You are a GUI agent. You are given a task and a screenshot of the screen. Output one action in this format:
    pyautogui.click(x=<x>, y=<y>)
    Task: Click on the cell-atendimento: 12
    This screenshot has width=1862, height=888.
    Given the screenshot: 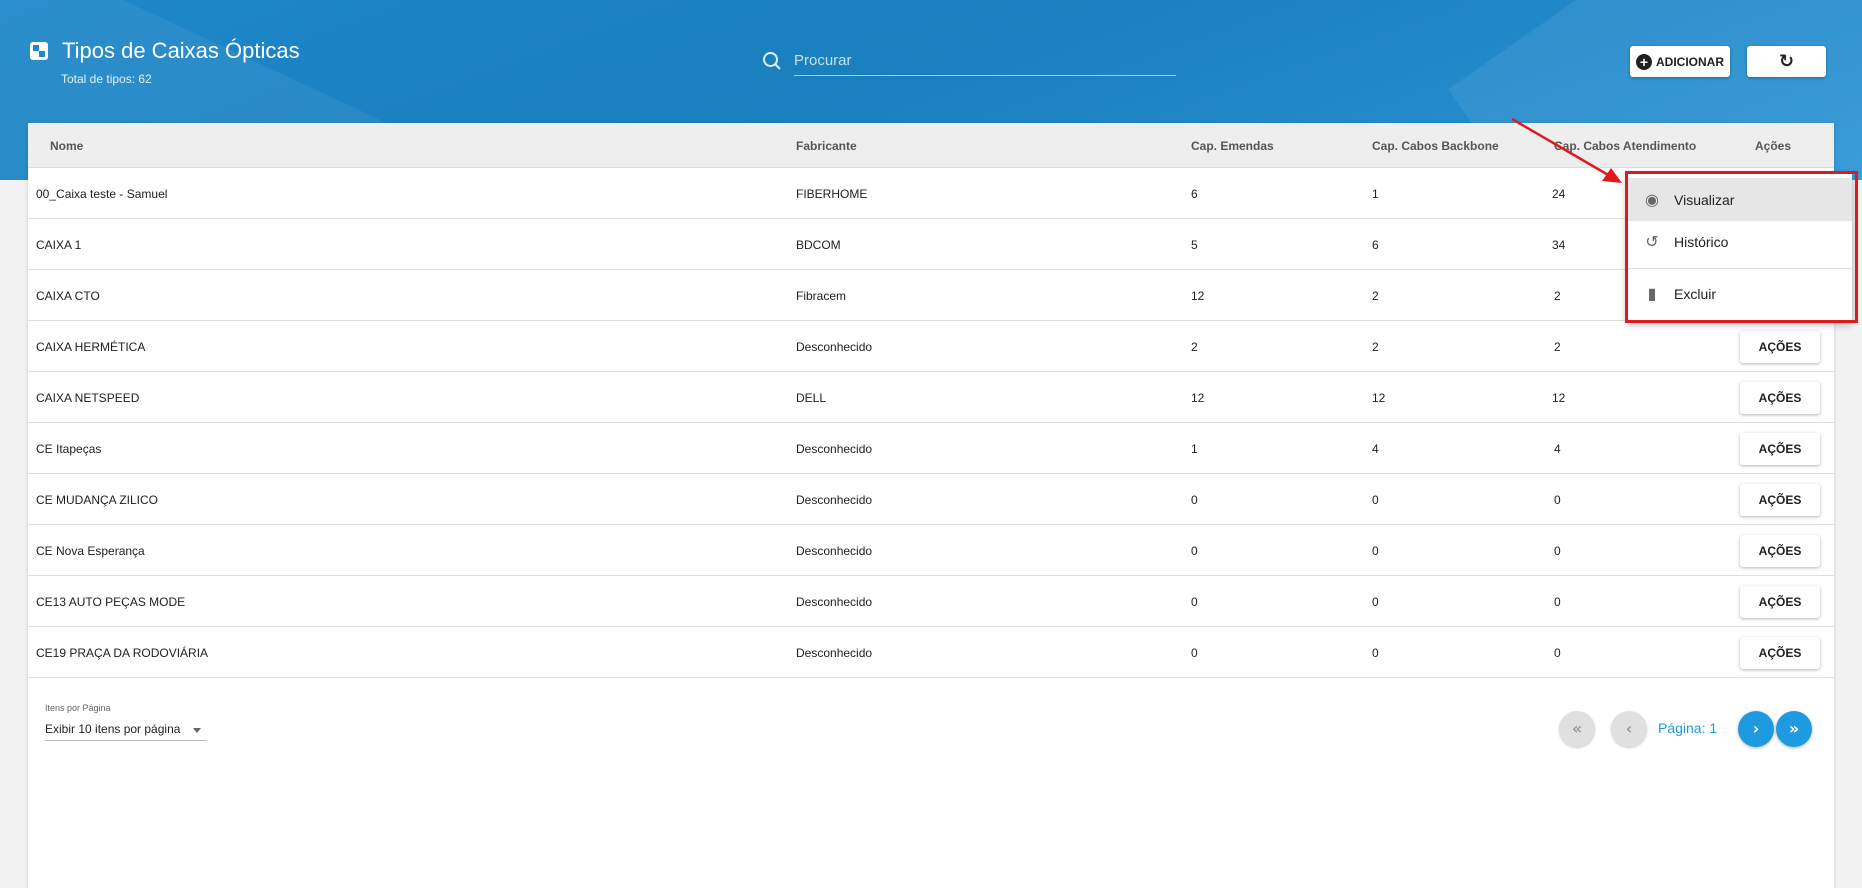 What is the action you would take?
    pyautogui.click(x=1559, y=398)
    